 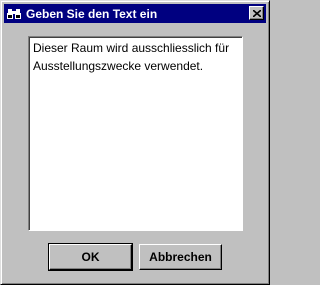 What do you see at coordinates (92, 13) in the screenshot?
I see `window-title: Geben Sie den Text ein` at bounding box center [92, 13].